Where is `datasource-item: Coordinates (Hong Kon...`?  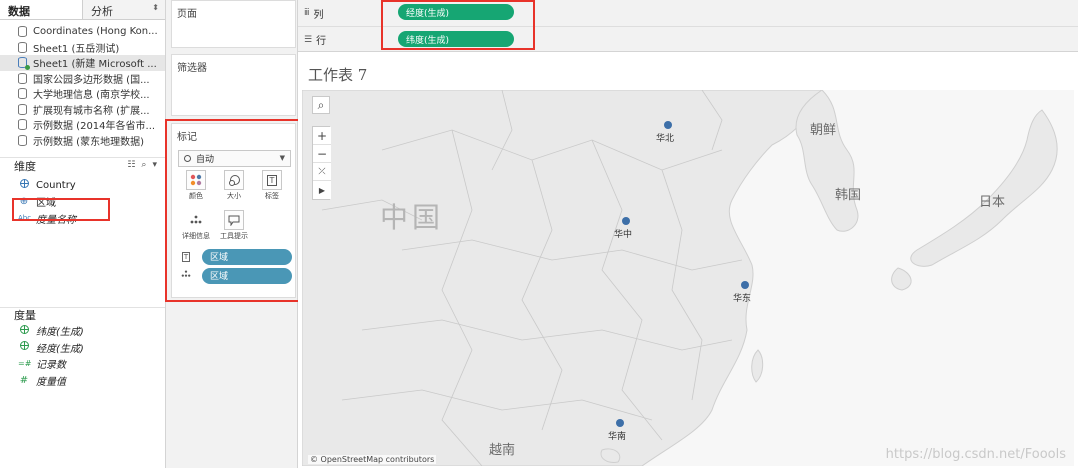 datasource-item: Coordinates (Hong Kon... is located at coordinates (82, 32).